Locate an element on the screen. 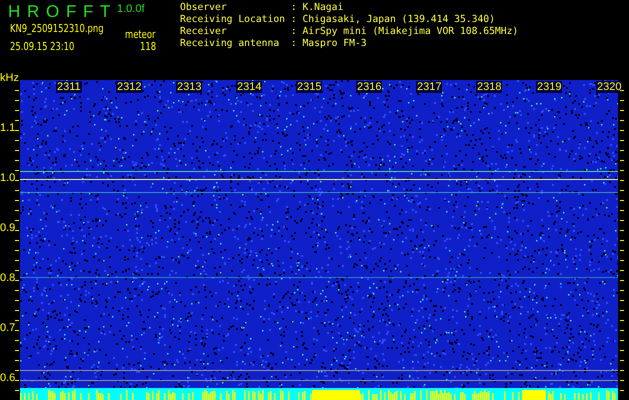 Image resolution: width=629 pixels, height=400 pixels. axis-unit: kHz is located at coordinates (9, 78).